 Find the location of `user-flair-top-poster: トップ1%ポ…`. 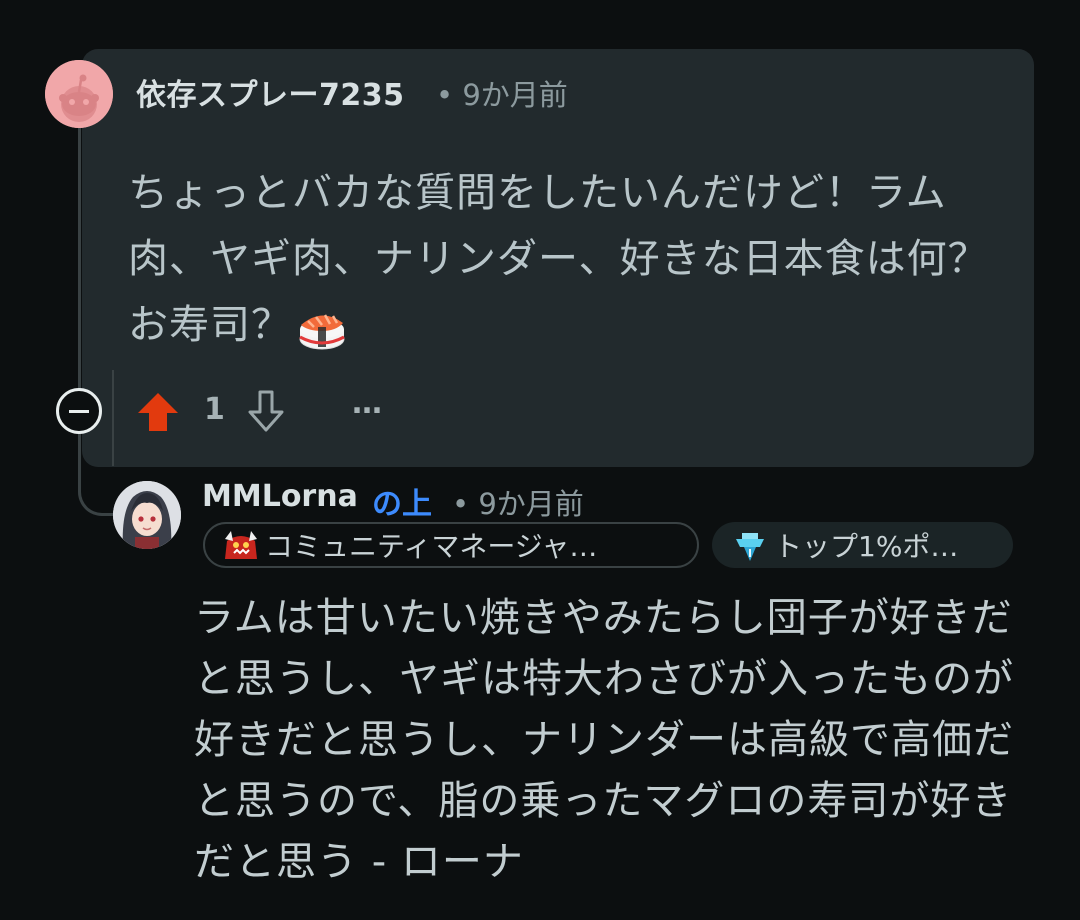

user-flair-top-poster: トップ1%ポ… is located at coordinates (862, 545).